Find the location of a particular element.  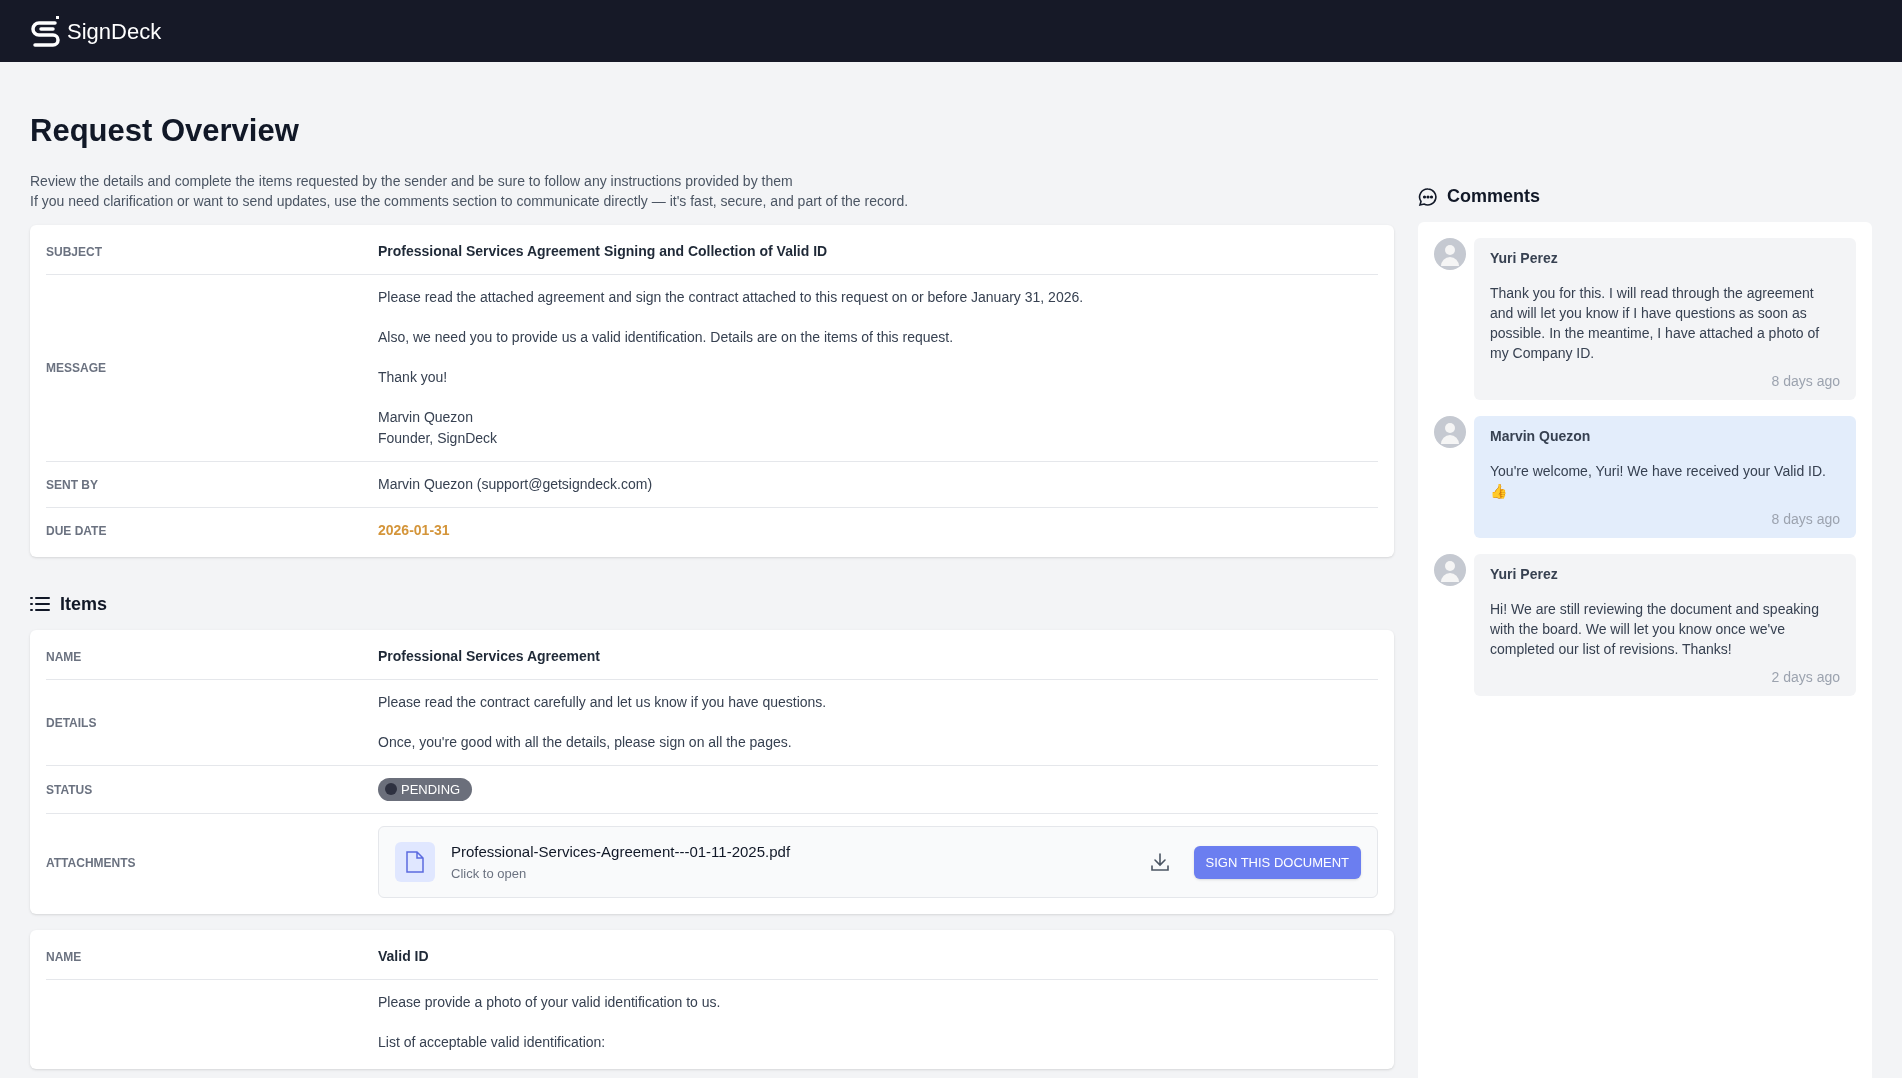

intro-text: If you need clarification or want to send updates, use the comments section to communicate directly — it's fast, secure, and part of the record. is located at coordinates (470, 201).